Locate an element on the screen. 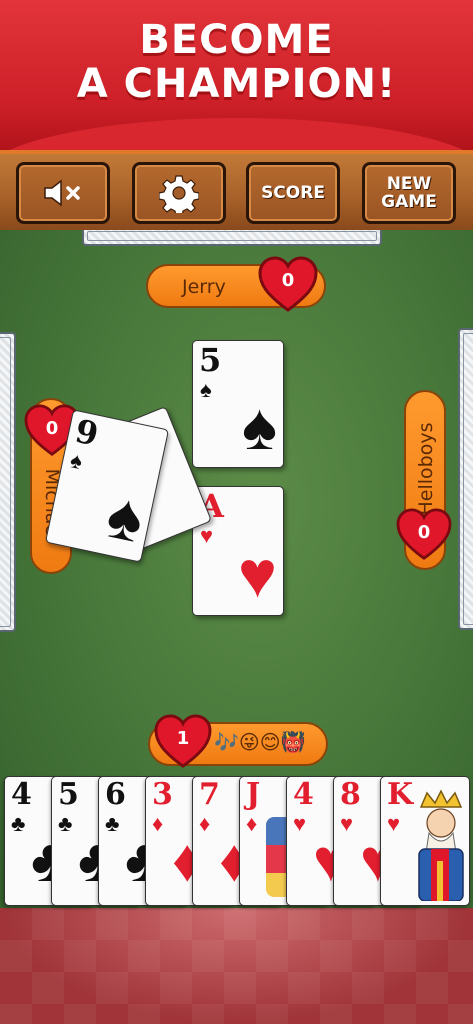  banner-title: BECOME A CHAMPION! is located at coordinates (236, 62).